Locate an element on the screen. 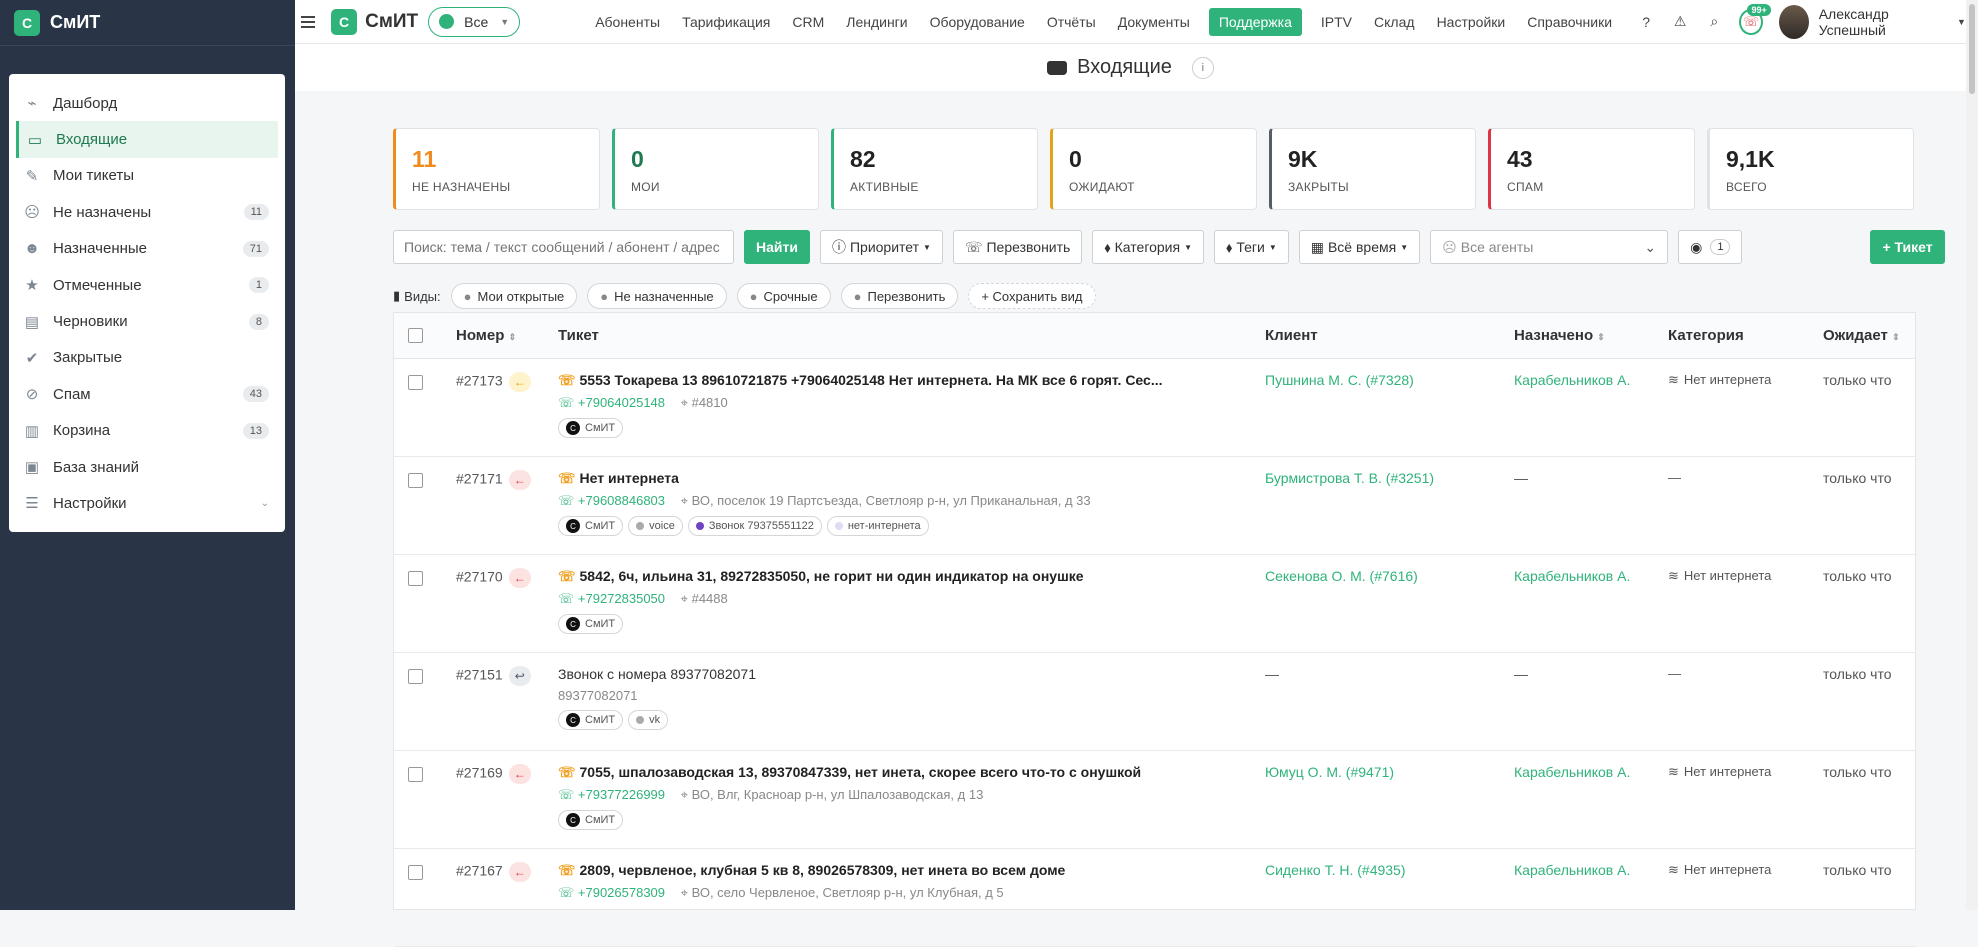 Image resolution: width=1978 pixels, height=947 pixels. sidebar-item-7: ✔ Закрытые is located at coordinates (147, 358).